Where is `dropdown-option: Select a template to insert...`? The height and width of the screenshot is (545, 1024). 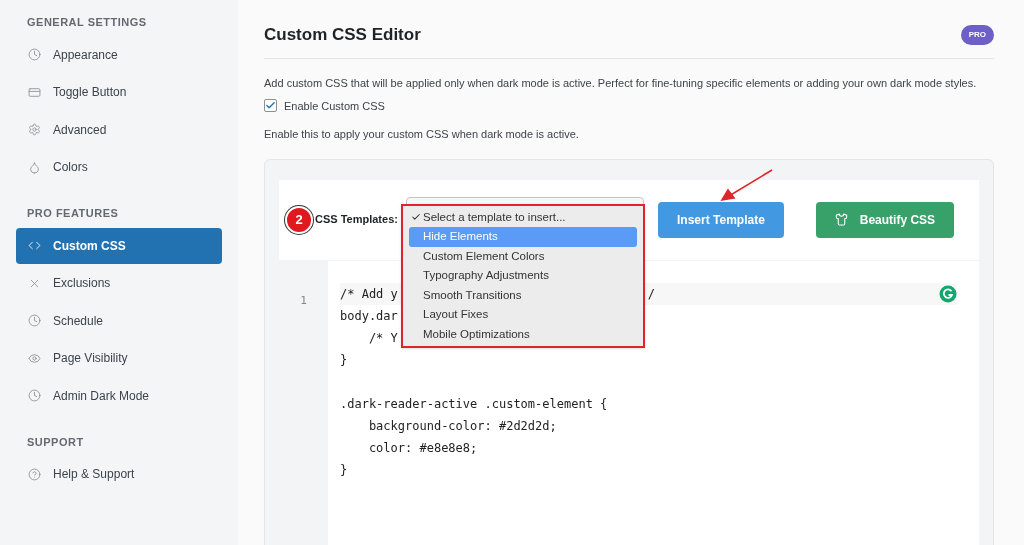 dropdown-option: Select a template to insert... is located at coordinates (523, 217).